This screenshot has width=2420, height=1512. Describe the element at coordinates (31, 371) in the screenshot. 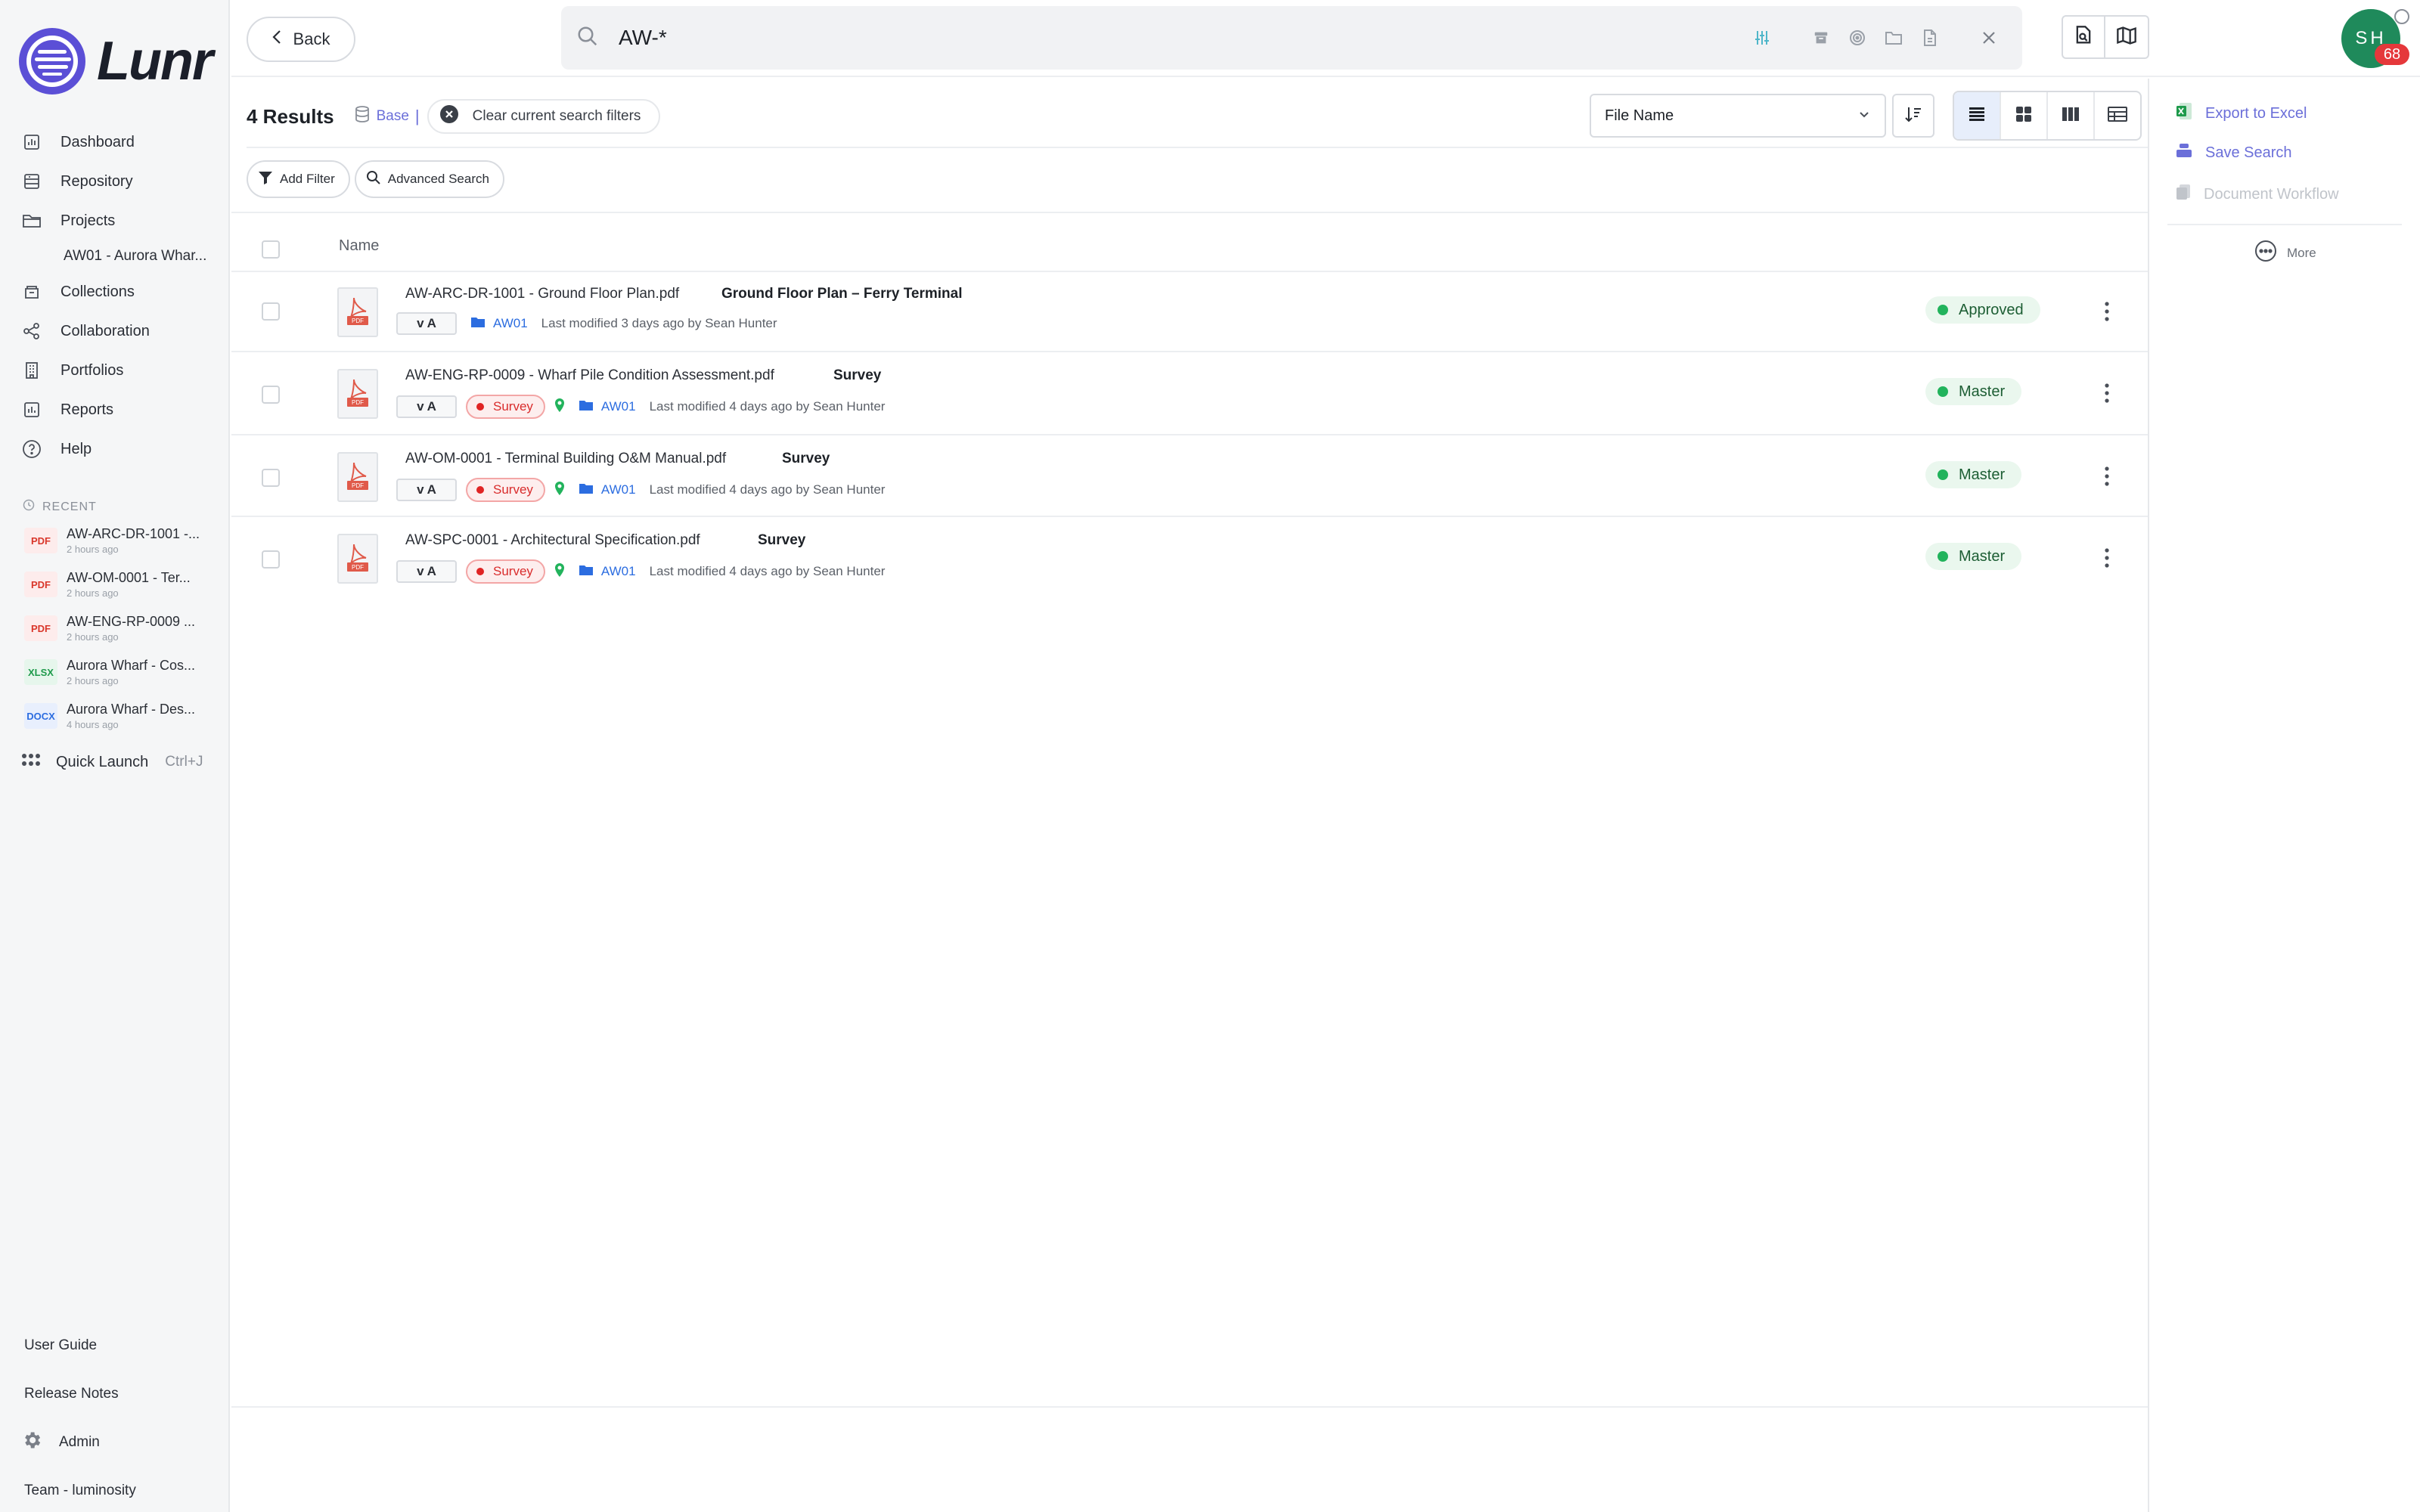

I see `building-icon` at that location.